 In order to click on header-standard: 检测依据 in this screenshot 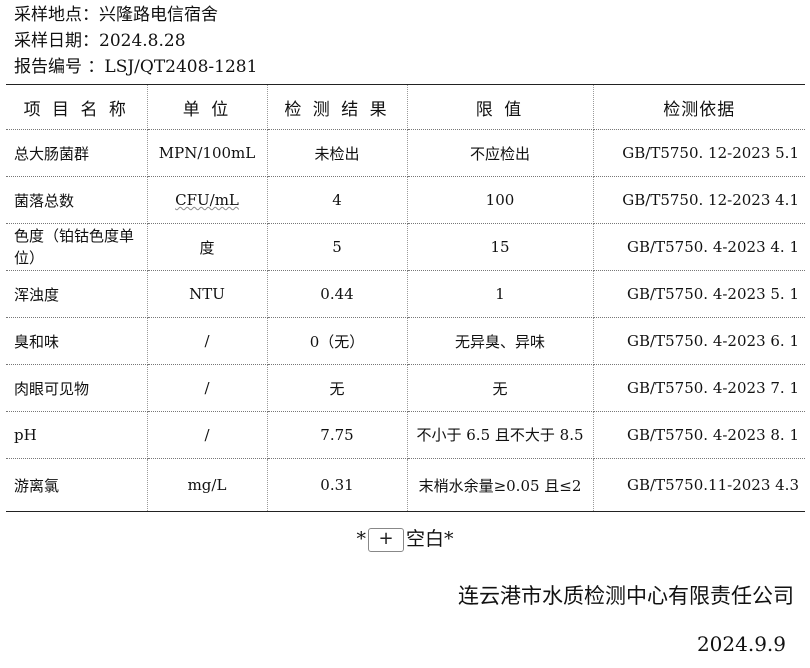, I will do `click(699, 107)`.